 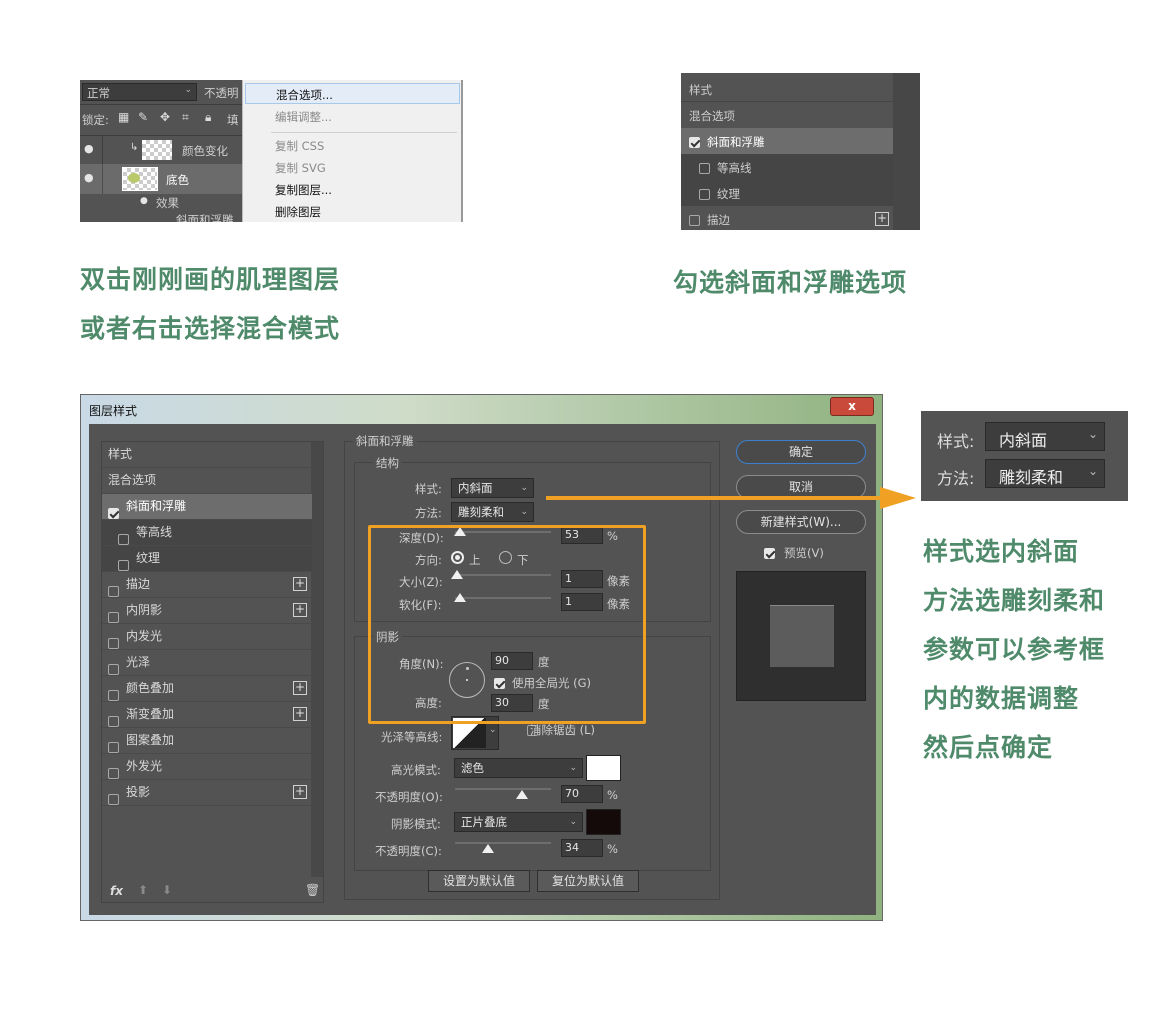 What do you see at coordinates (154, 532) in the screenshot?
I see `contour-label: 等高线` at bounding box center [154, 532].